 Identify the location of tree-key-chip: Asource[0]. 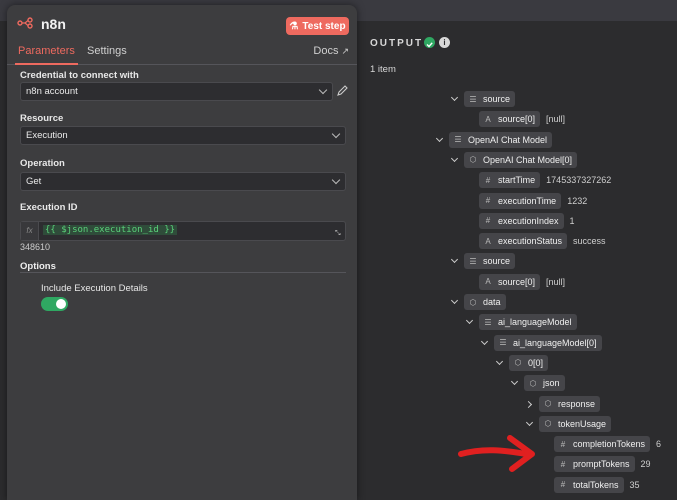
(510, 119).